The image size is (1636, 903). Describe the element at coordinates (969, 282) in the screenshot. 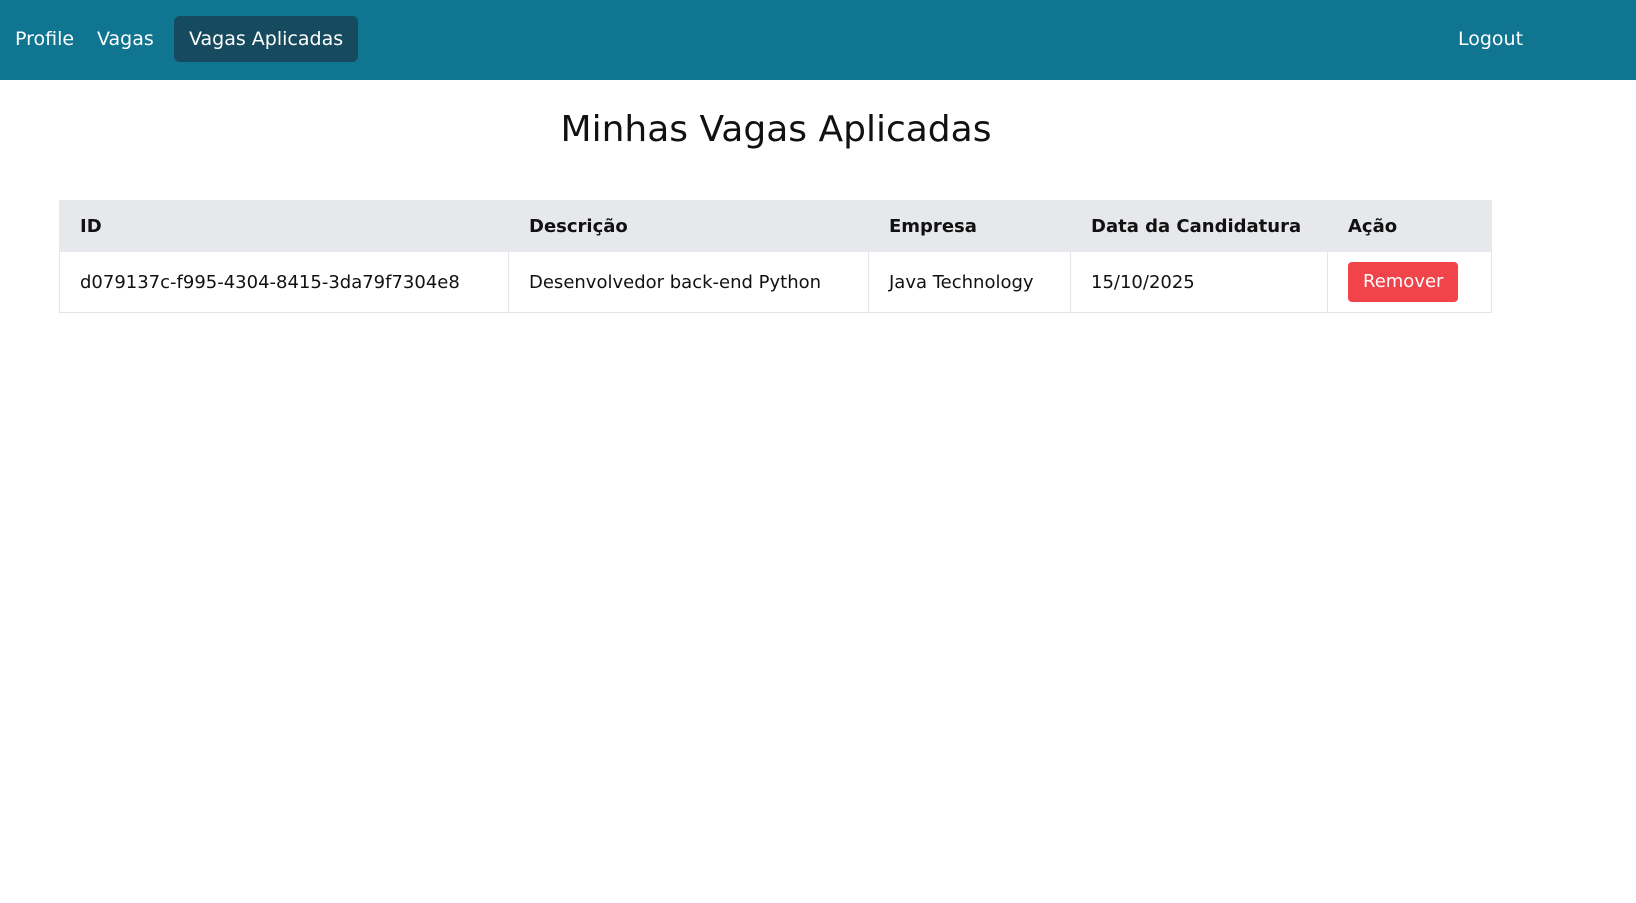

I see `cell-empresa: Java Technology` at that location.